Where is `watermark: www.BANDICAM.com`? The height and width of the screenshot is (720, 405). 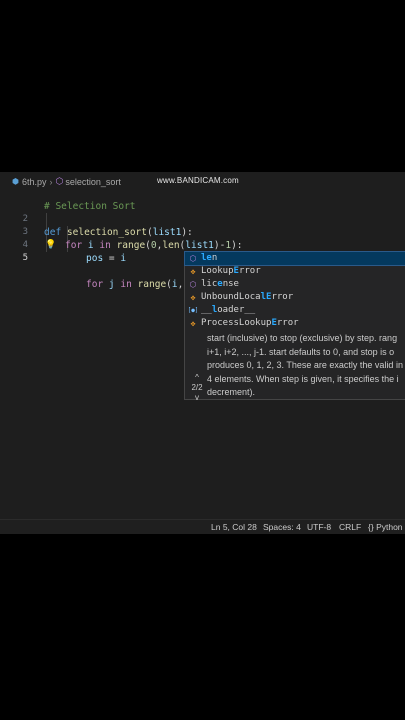
watermark: www.BANDICAM.com is located at coordinates (198, 180).